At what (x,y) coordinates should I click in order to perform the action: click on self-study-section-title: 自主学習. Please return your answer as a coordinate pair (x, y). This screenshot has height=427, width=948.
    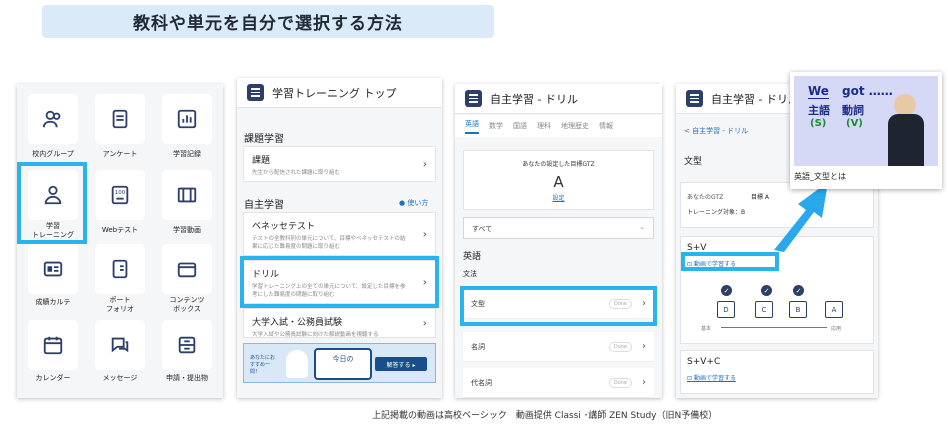
    Looking at the image, I should click on (264, 205).